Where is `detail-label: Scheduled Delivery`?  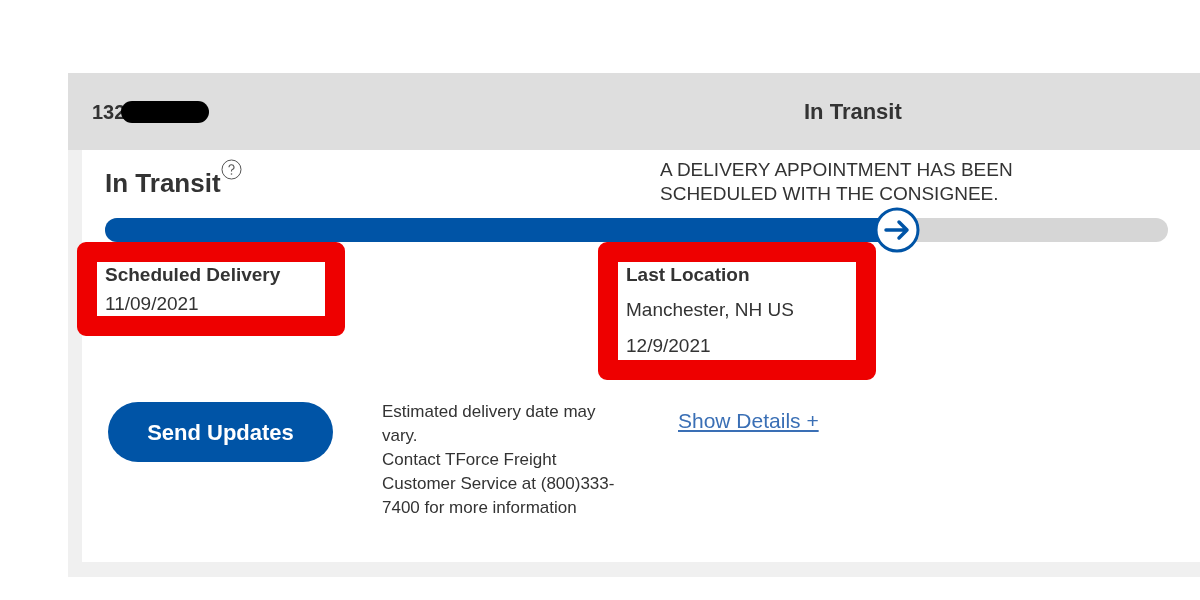
detail-label: Scheduled Delivery is located at coordinates (193, 274).